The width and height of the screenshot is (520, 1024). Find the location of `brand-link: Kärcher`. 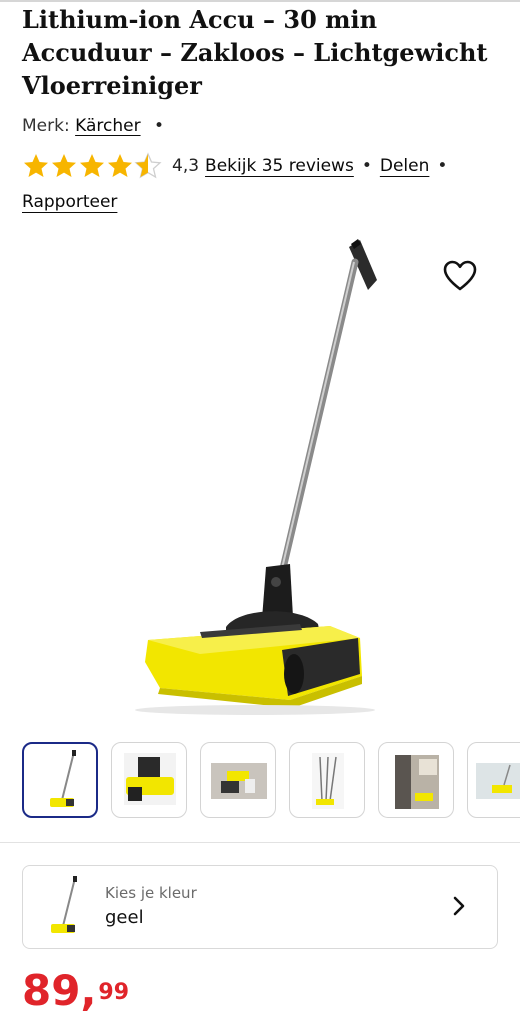

brand-link: Kärcher is located at coordinates (107, 126).